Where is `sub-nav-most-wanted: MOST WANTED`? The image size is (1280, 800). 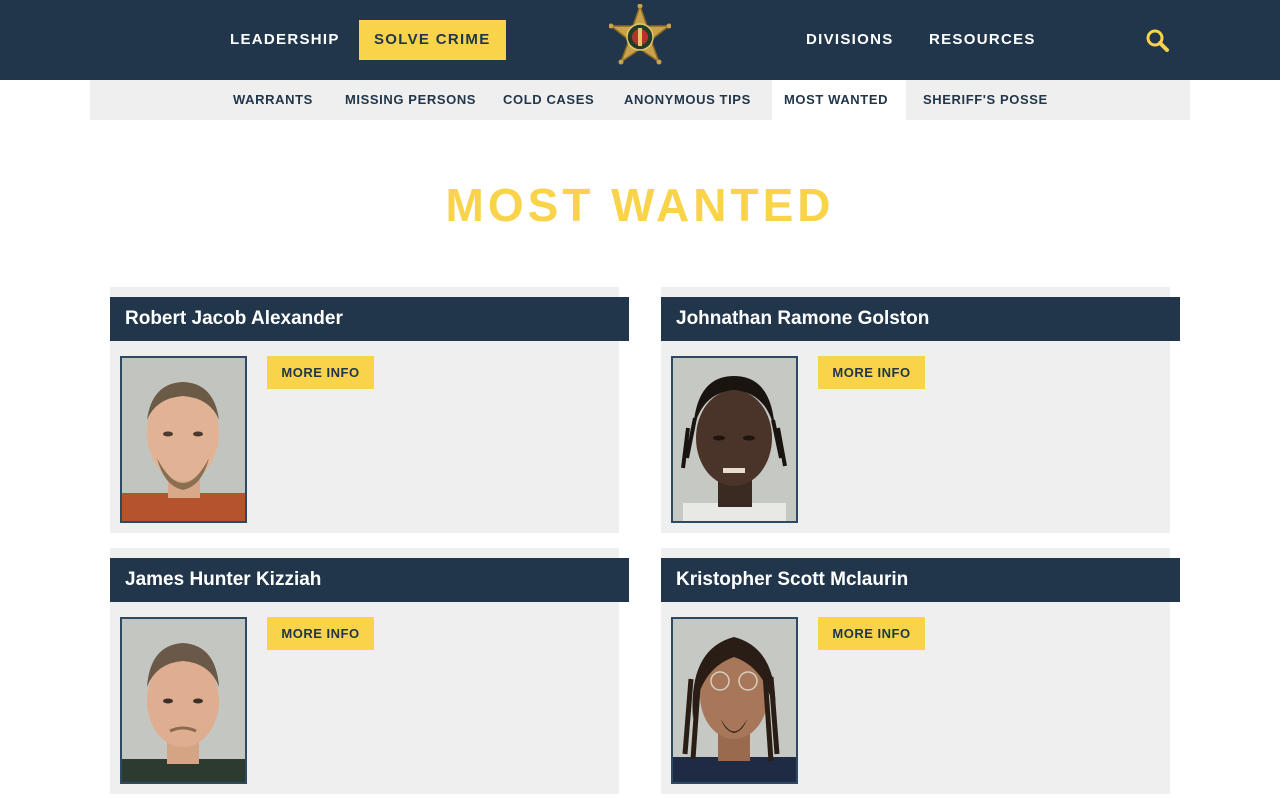 sub-nav-most-wanted: MOST WANTED is located at coordinates (836, 100).